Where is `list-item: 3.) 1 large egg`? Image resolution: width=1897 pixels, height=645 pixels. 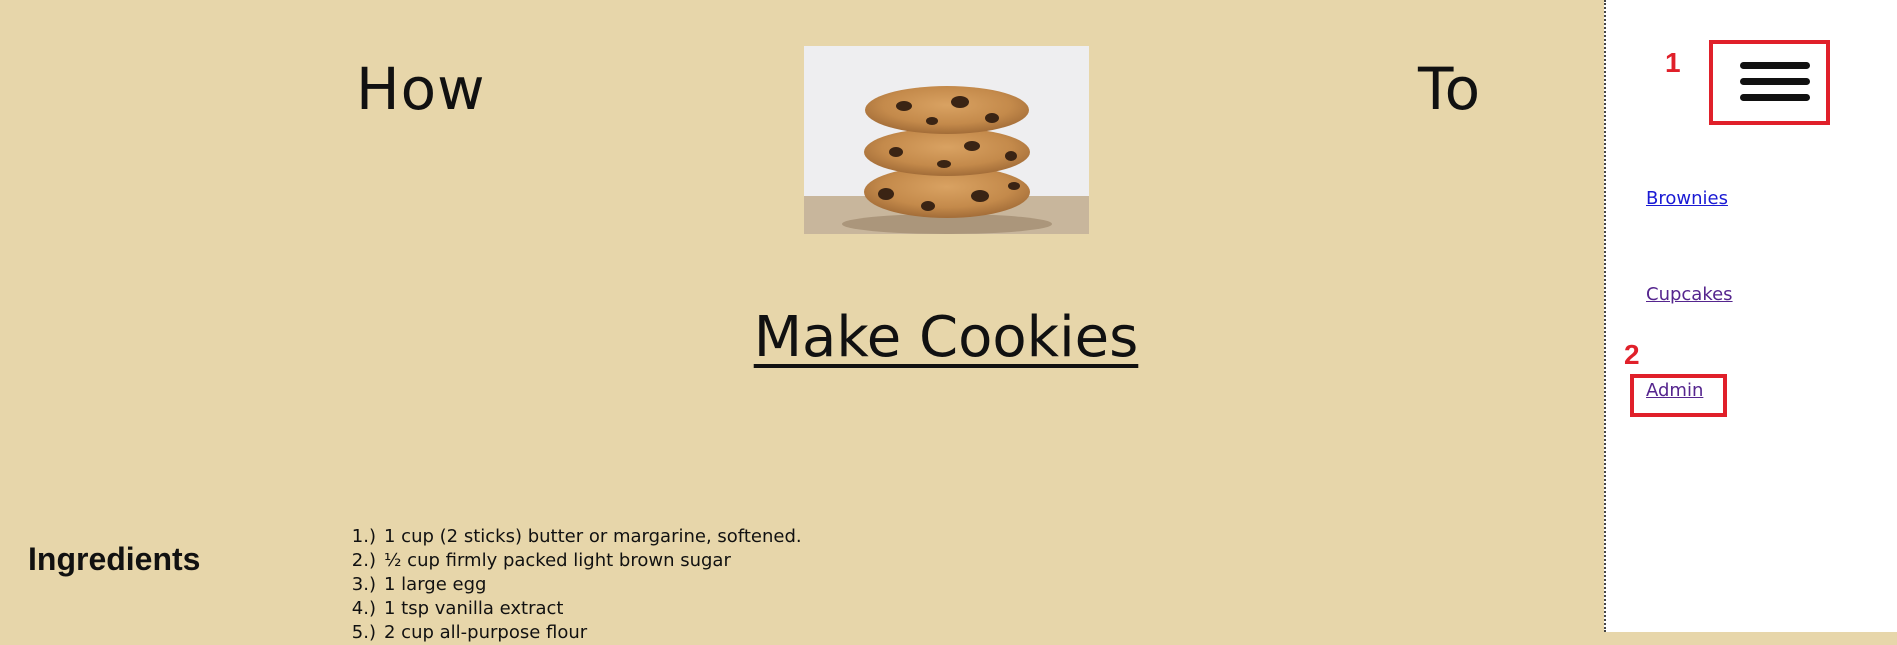 list-item: 3.) 1 large egg is located at coordinates (571, 585).